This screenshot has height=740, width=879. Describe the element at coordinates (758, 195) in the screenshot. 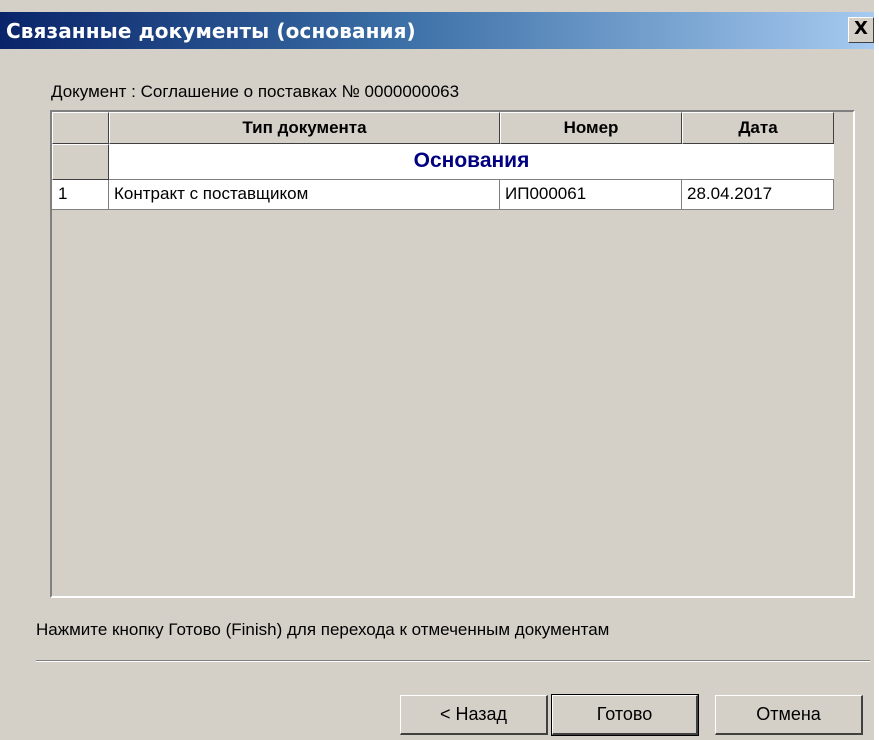

I see `cell-document-date: 28.04.2017` at that location.